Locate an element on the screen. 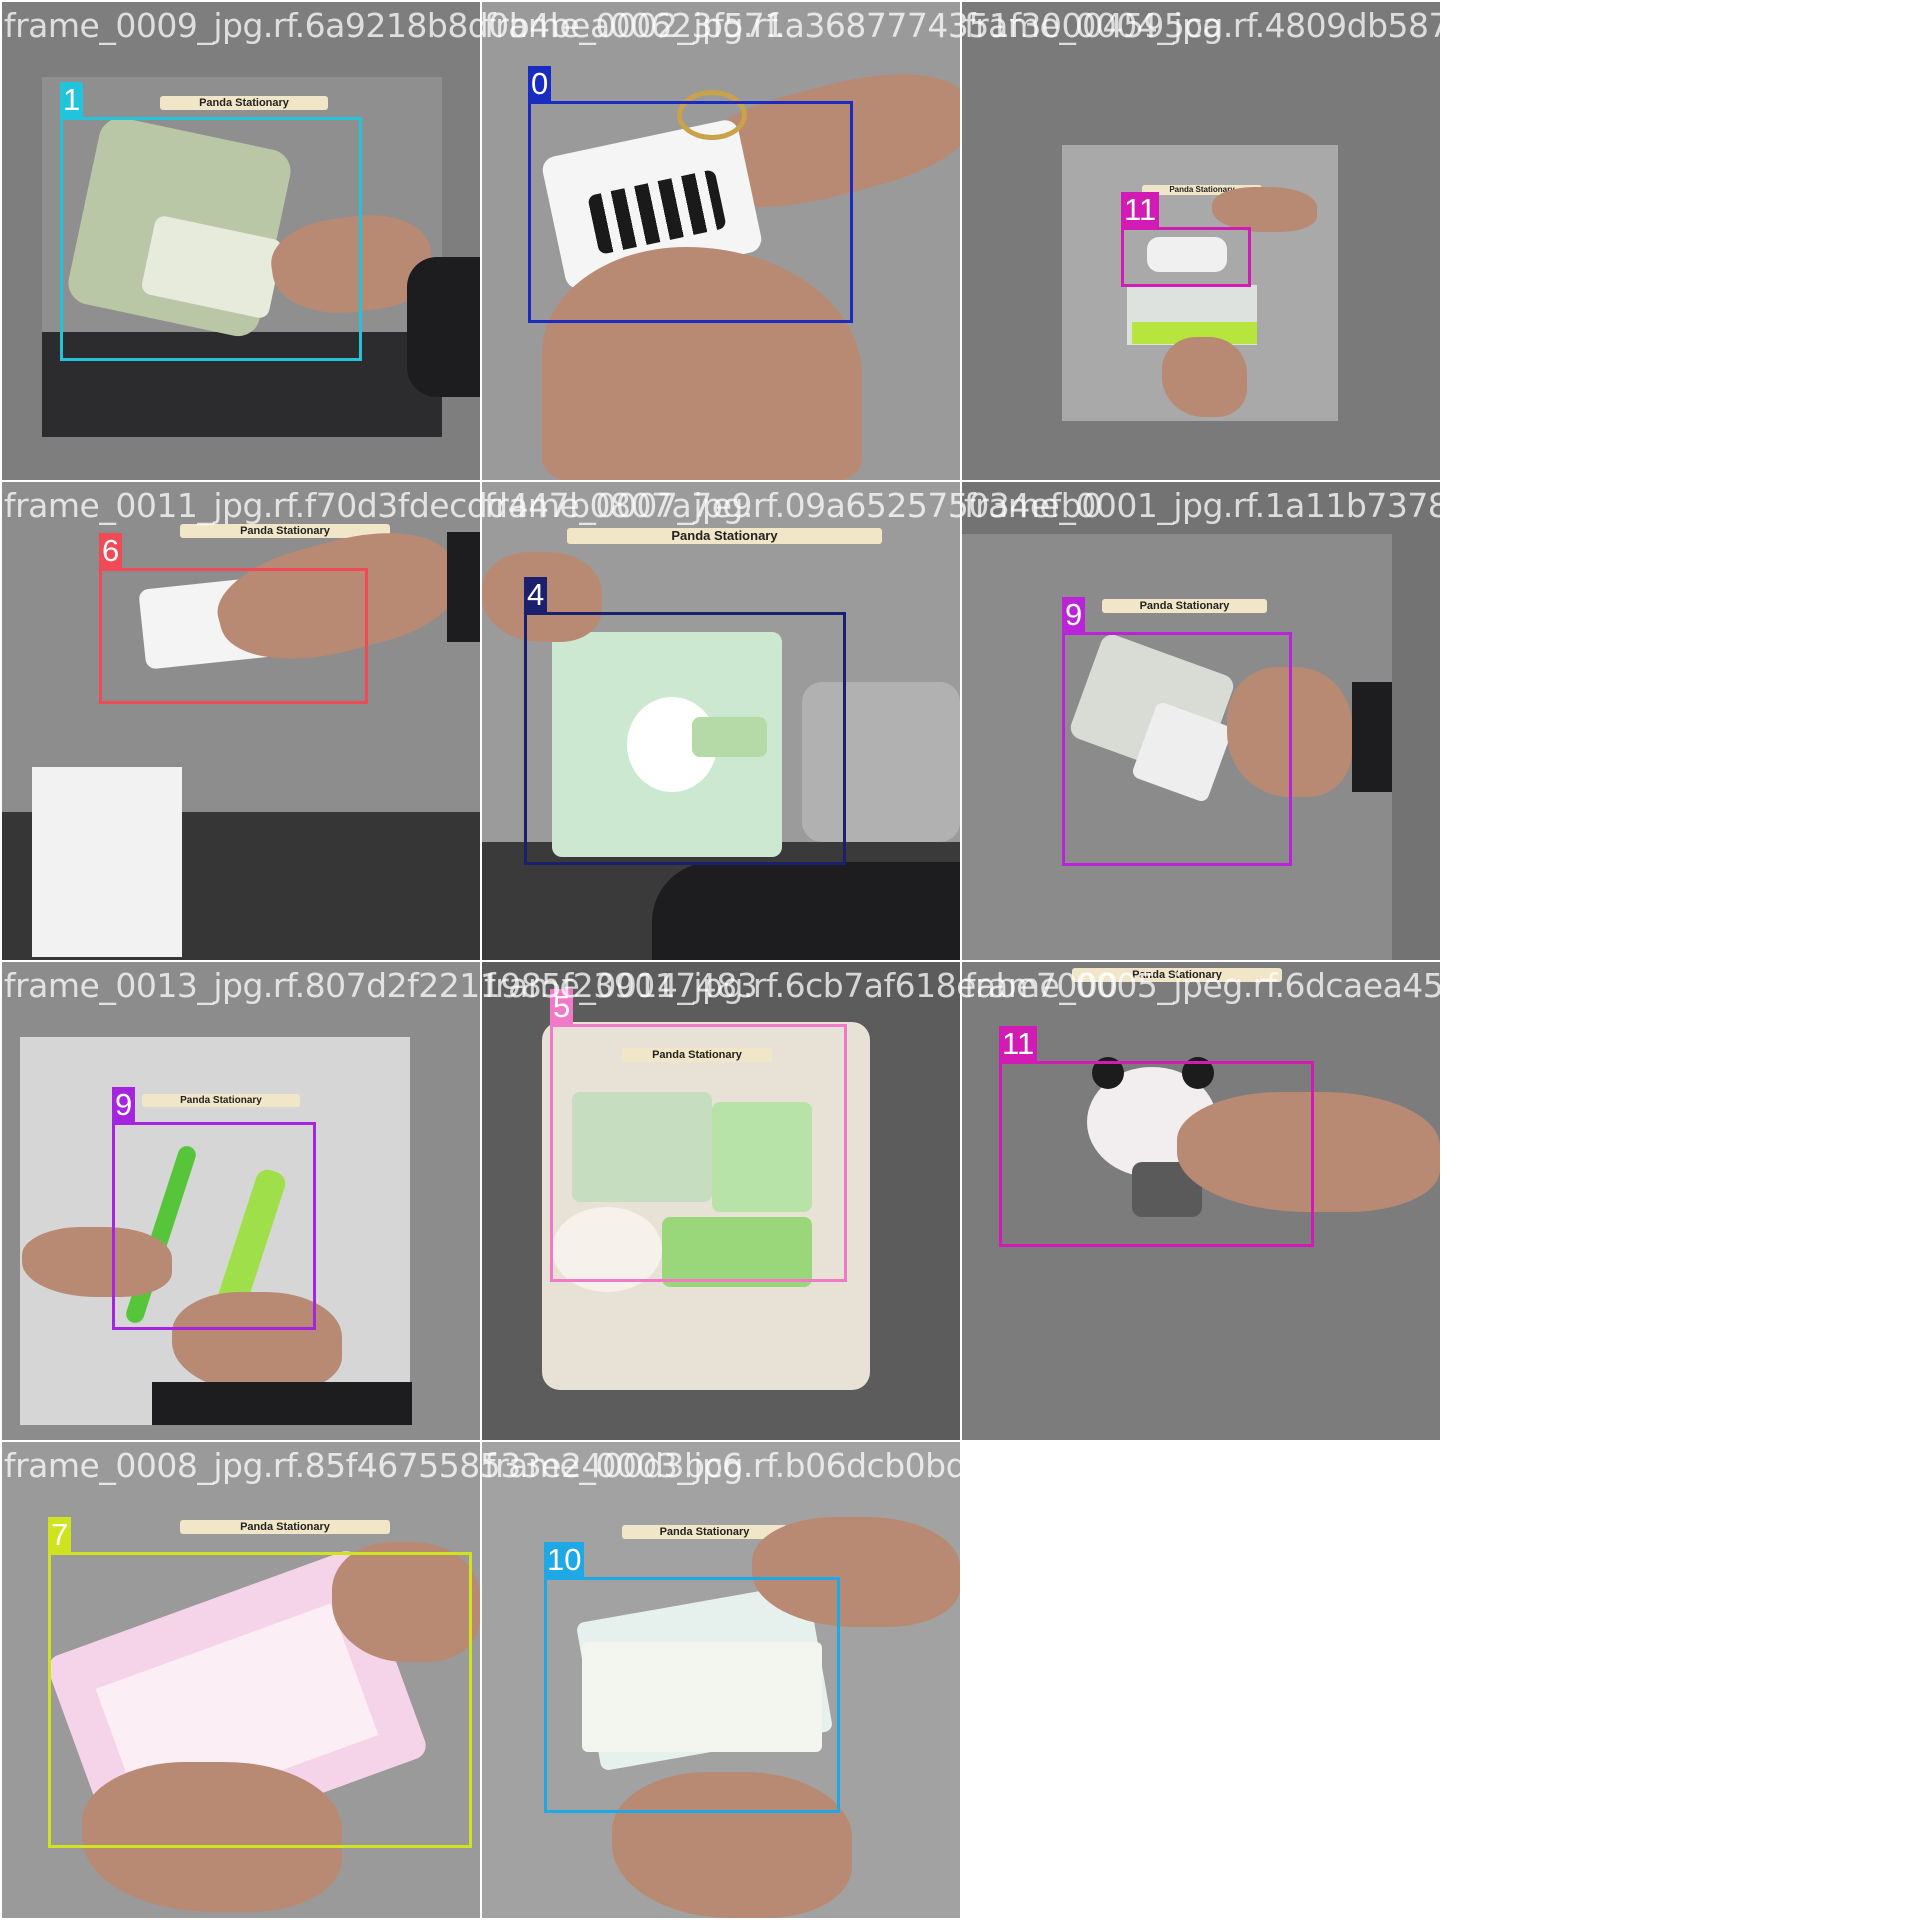 This screenshot has height=1920, width=1920. filename-label: frame_0004_jpg.rf.4809db587012293e7d941b is located at coordinates (1339, 25).